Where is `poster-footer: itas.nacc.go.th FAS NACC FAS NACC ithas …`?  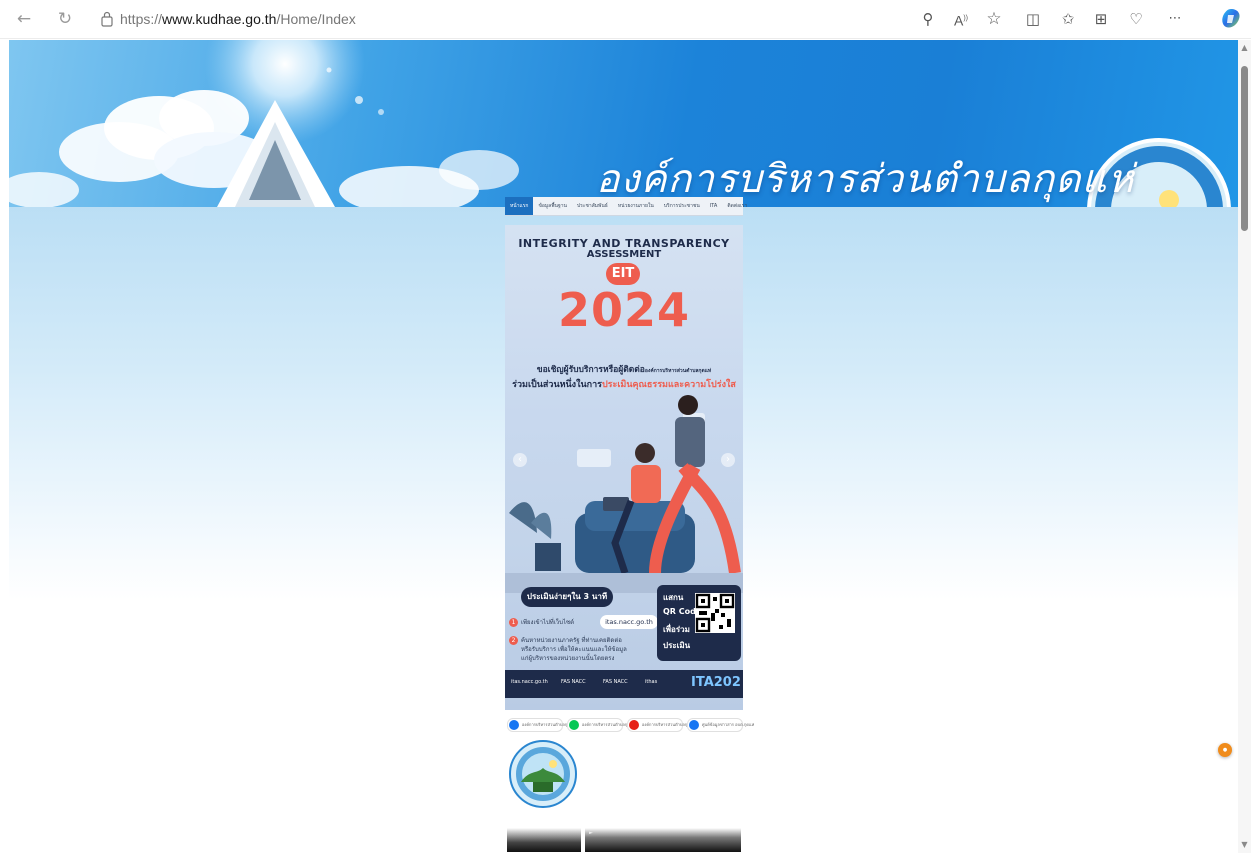
poster-footer: itas.nacc.go.th FAS NACC FAS NACC ithas … is located at coordinates (624, 684).